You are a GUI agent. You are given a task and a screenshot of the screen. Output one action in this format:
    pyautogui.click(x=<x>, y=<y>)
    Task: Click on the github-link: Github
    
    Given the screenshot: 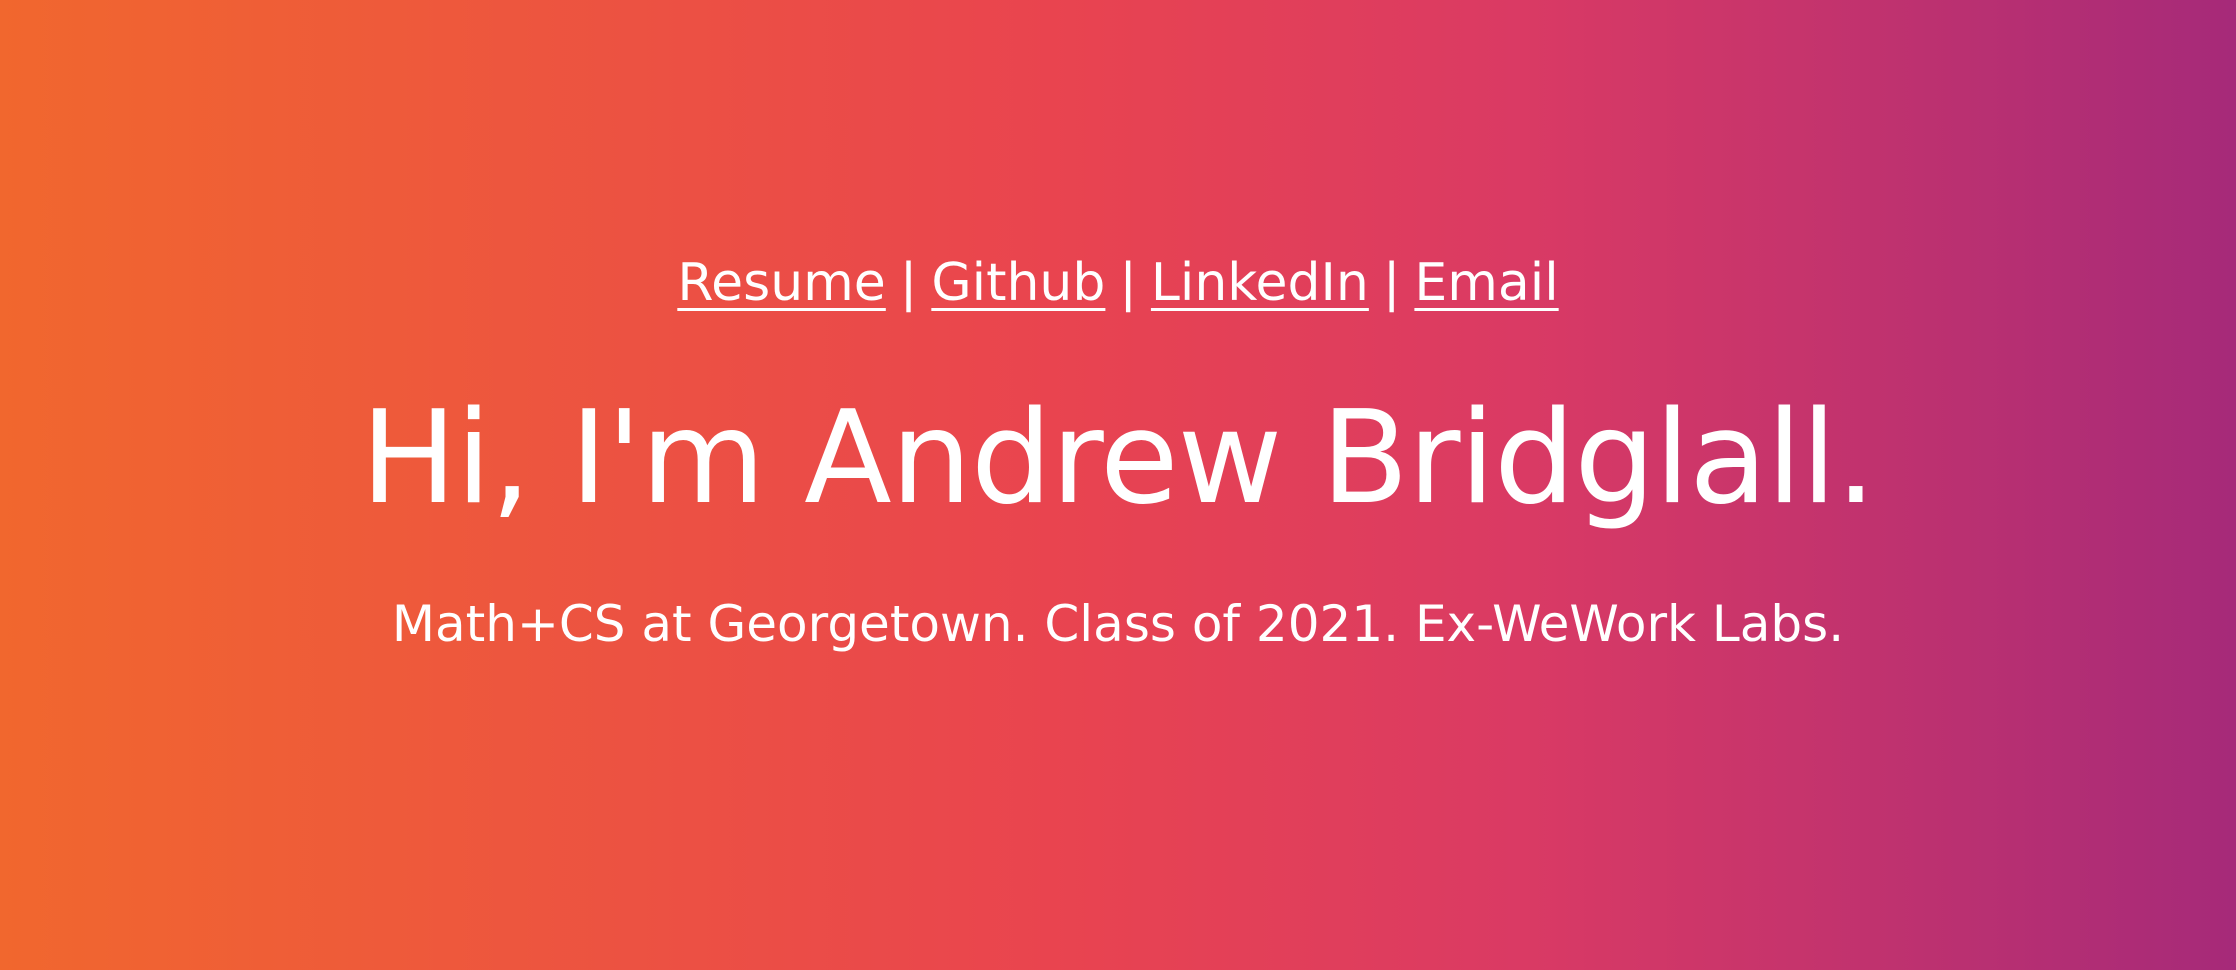 What is the action you would take?
    pyautogui.click(x=1018, y=283)
    